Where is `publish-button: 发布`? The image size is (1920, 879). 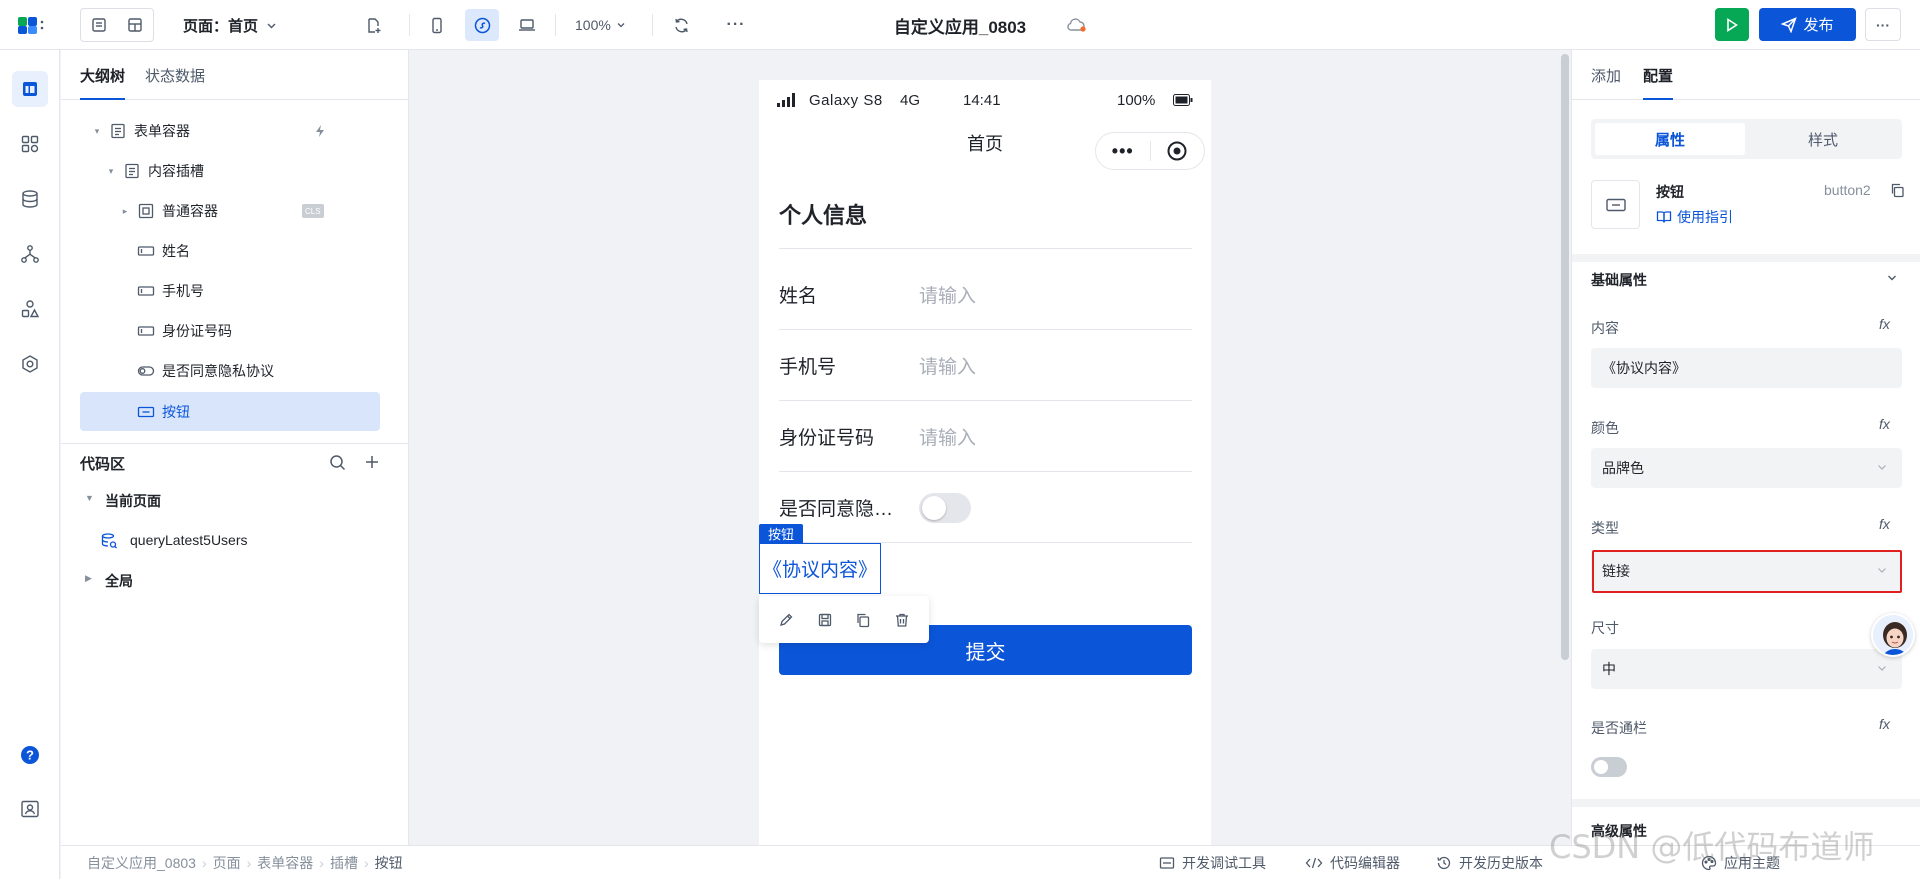 publish-button: 发布 is located at coordinates (1807, 24).